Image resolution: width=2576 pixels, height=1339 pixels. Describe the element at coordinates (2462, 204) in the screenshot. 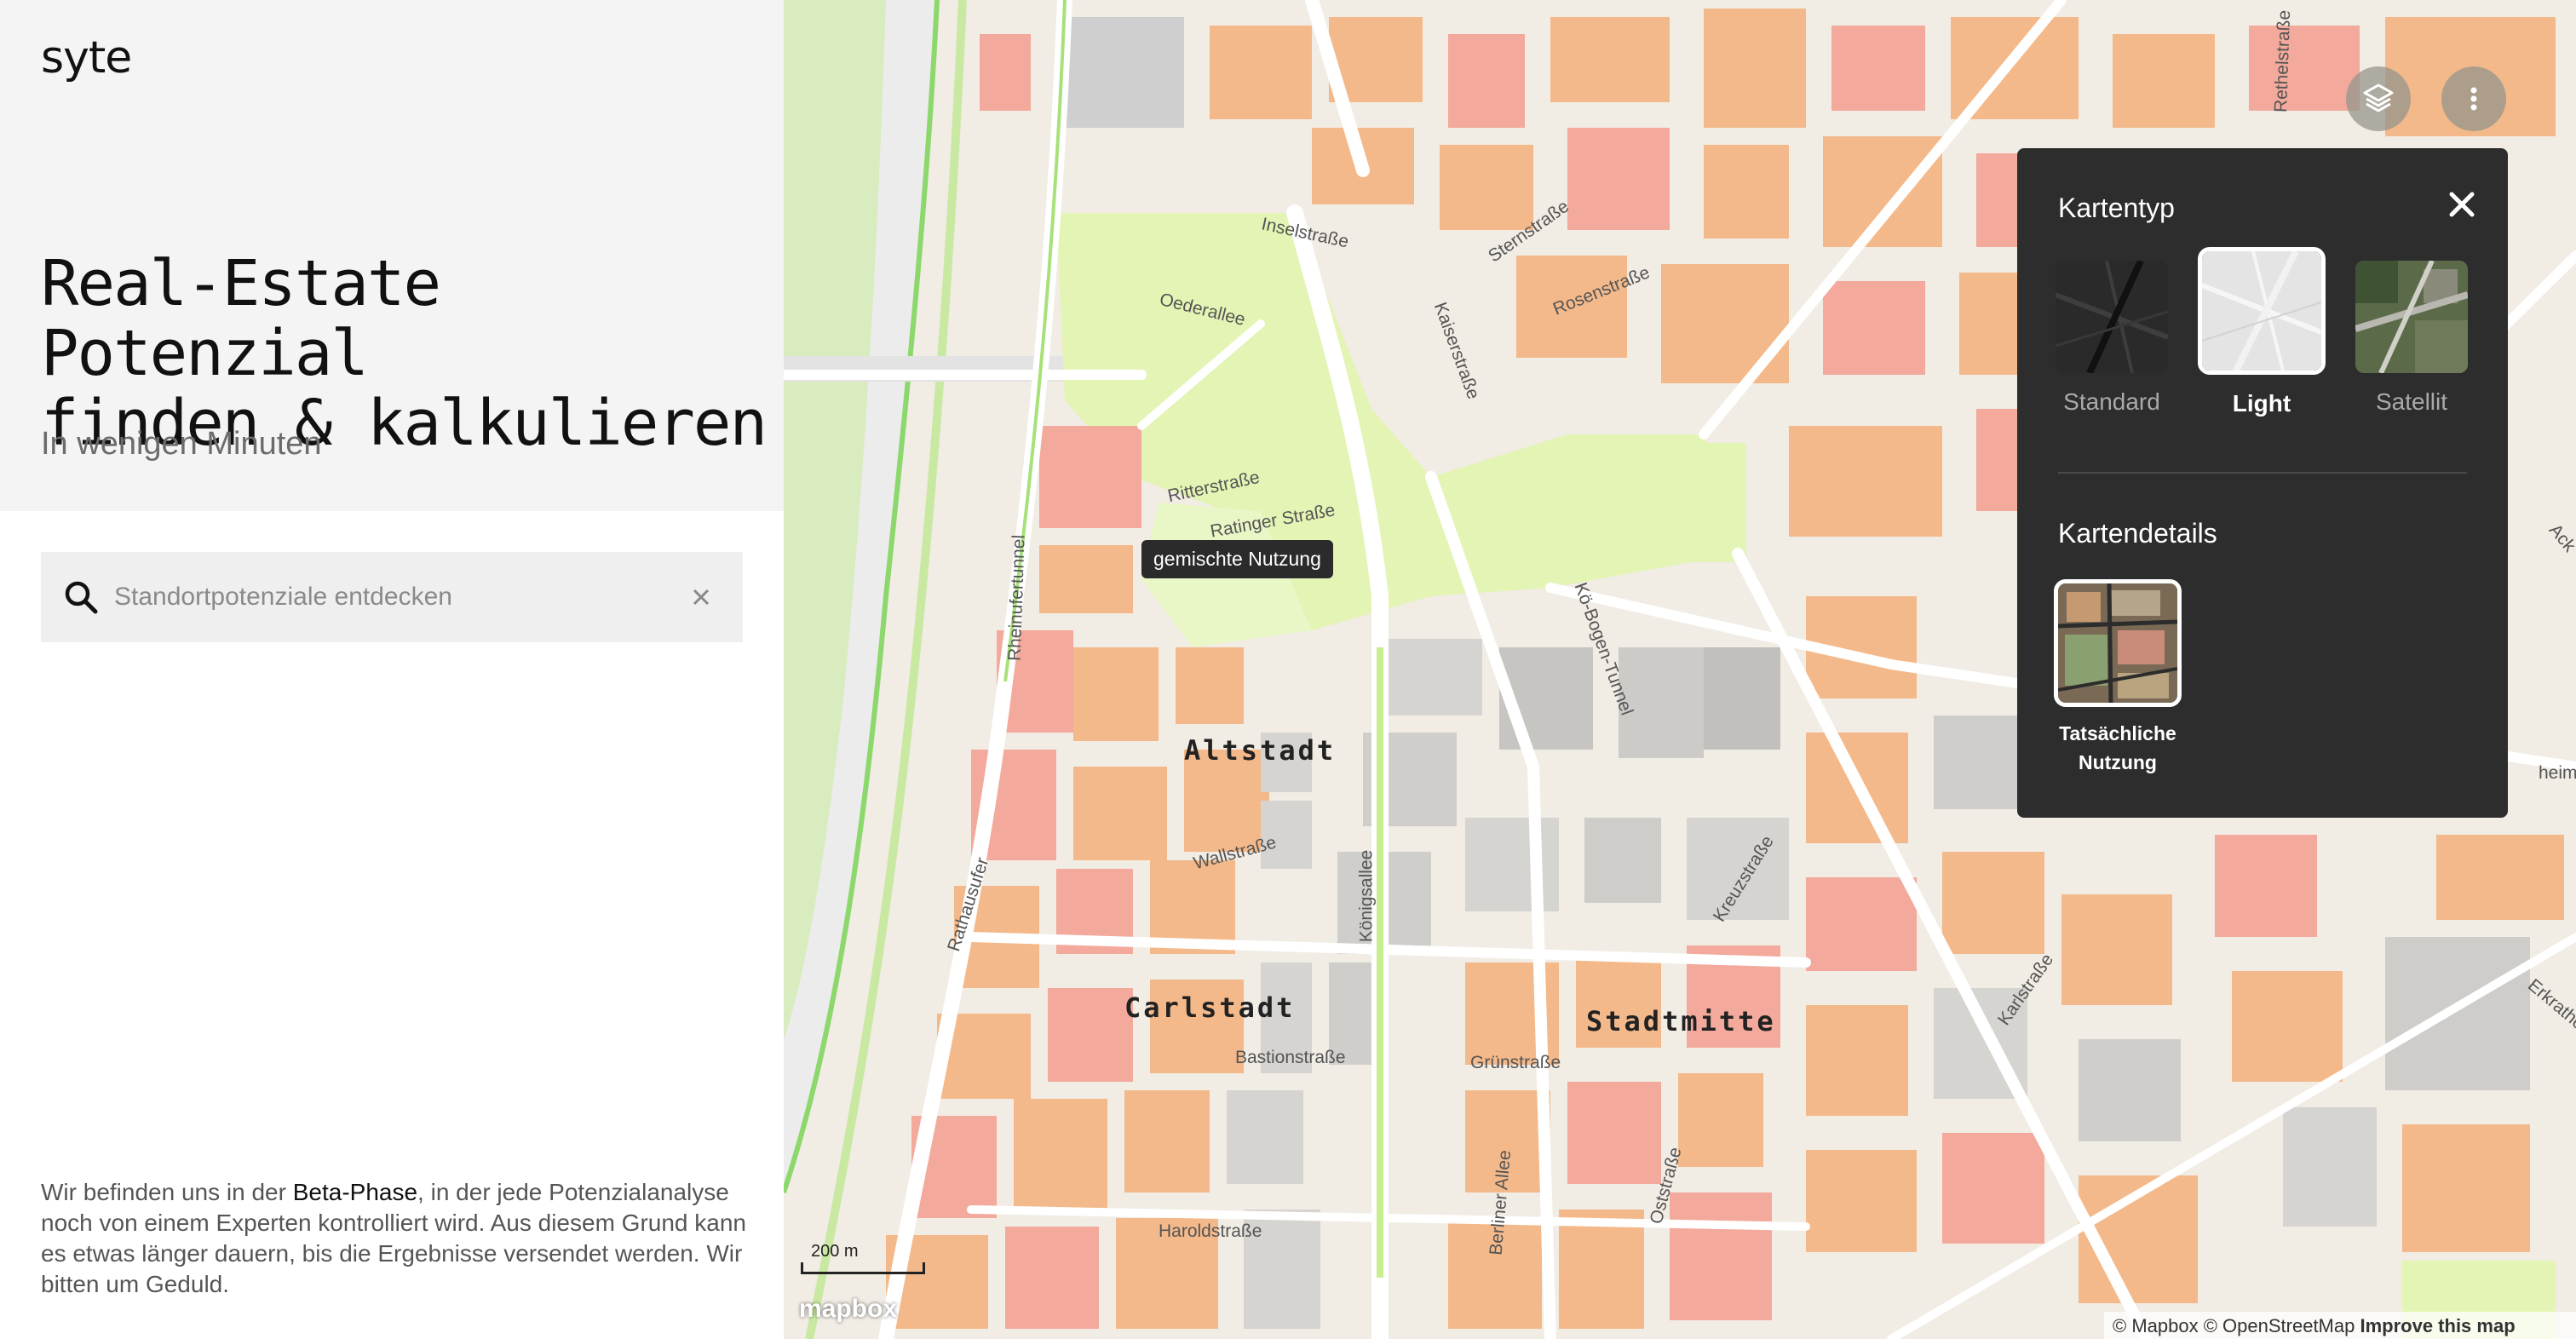

I see `close-icon` at that location.